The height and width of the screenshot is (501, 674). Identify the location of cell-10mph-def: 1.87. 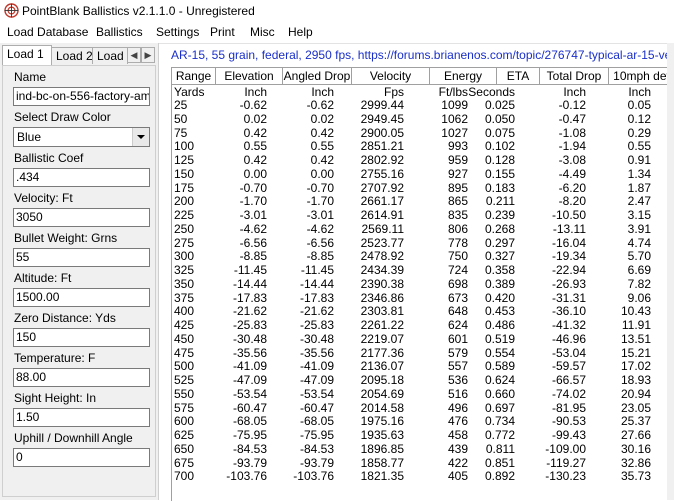
(639, 187).